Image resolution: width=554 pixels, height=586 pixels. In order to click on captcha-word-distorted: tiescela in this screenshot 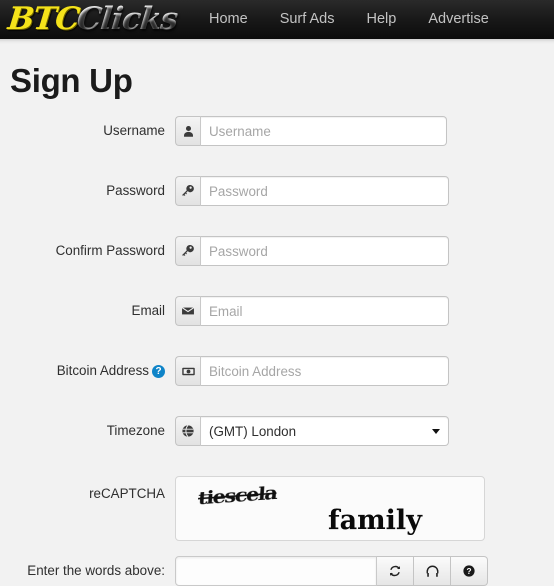, I will do `click(237, 495)`.